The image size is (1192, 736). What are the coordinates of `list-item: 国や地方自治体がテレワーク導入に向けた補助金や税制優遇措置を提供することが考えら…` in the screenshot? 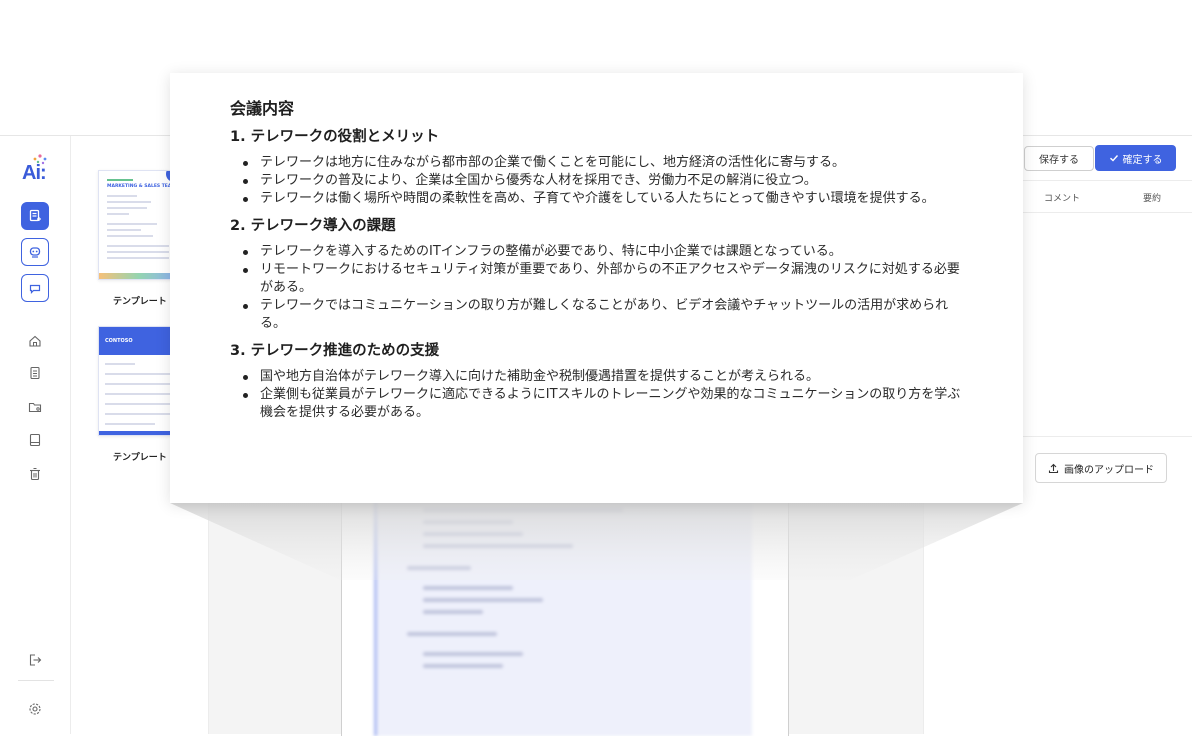 It's located at (600, 377).